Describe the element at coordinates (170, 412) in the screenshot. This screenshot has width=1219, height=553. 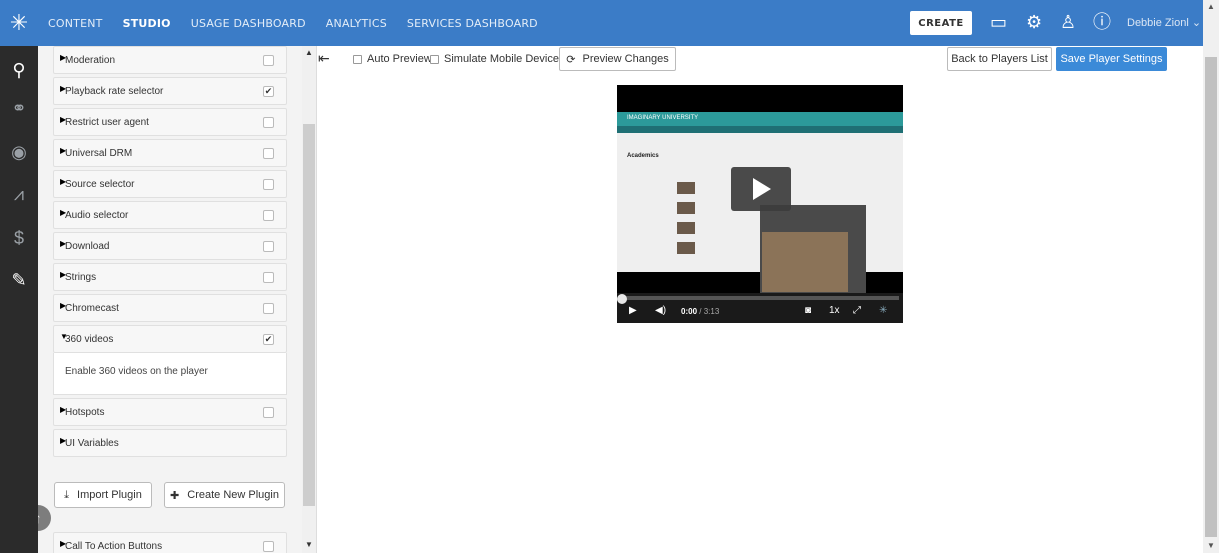
I see `plugin-row: Hotspots ▶` at that location.